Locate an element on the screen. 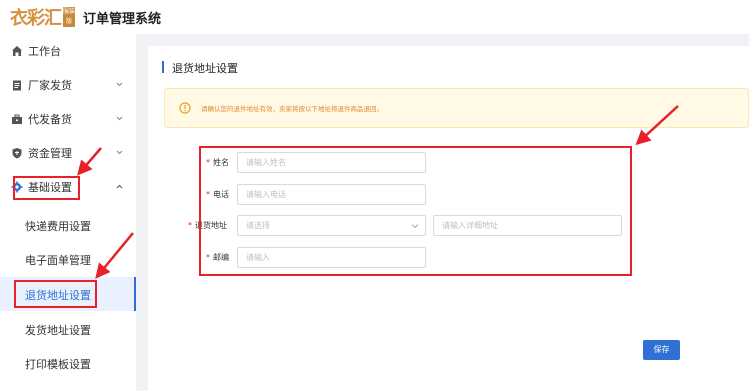 The height and width of the screenshot is (391, 749). logo-badge: 服装版 is located at coordinates (69, 17).